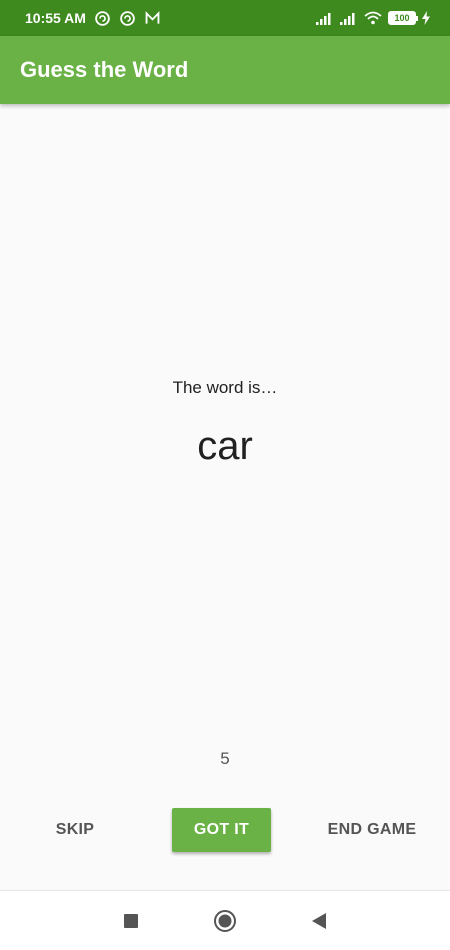  I want to click on current-word: car, so click(225, 446).